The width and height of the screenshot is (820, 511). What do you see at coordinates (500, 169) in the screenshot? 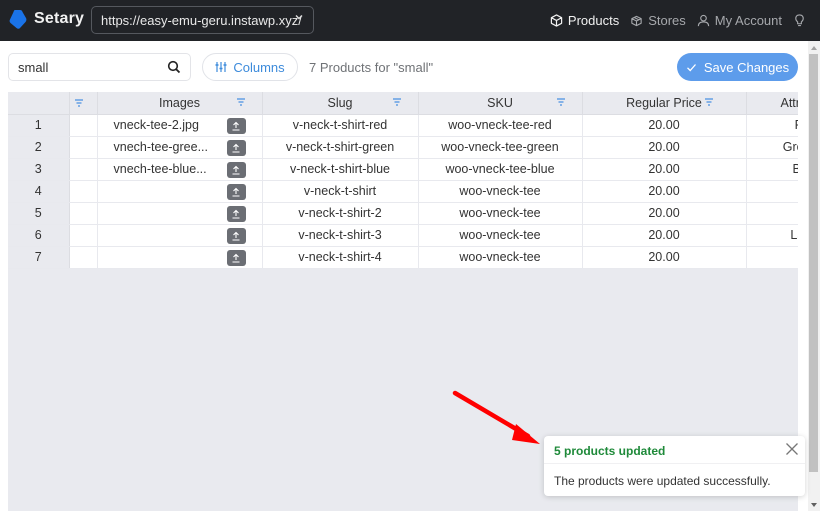
I see `sku-cell: woo-vneck-tee-blue` at bounding box center [500, 169].